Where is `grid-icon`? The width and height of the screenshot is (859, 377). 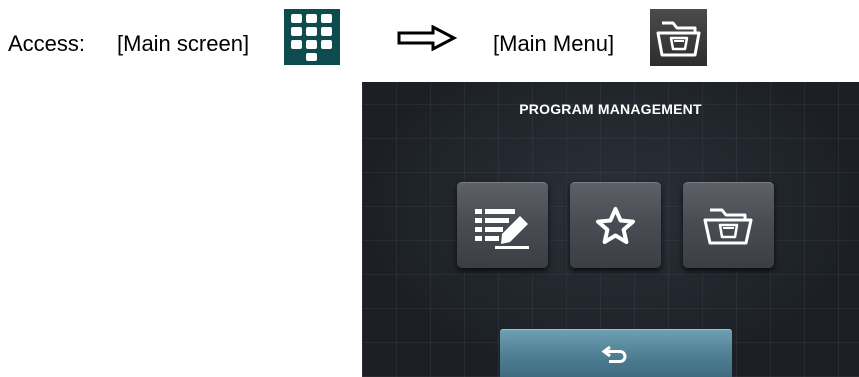 grid-icon is located at coordinates (312, 37).